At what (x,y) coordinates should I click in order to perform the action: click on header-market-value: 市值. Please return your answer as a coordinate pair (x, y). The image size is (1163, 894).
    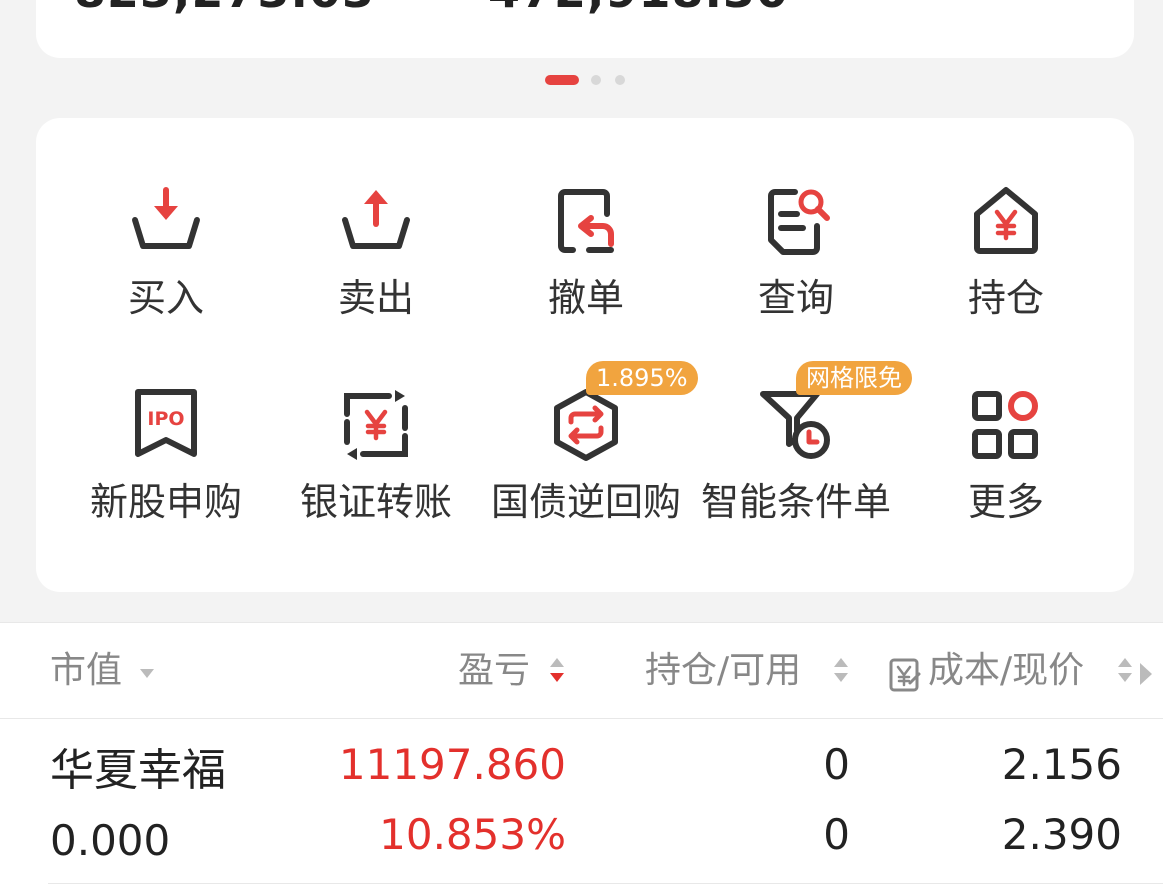
    Looking at the image, I should click on (86, 671).